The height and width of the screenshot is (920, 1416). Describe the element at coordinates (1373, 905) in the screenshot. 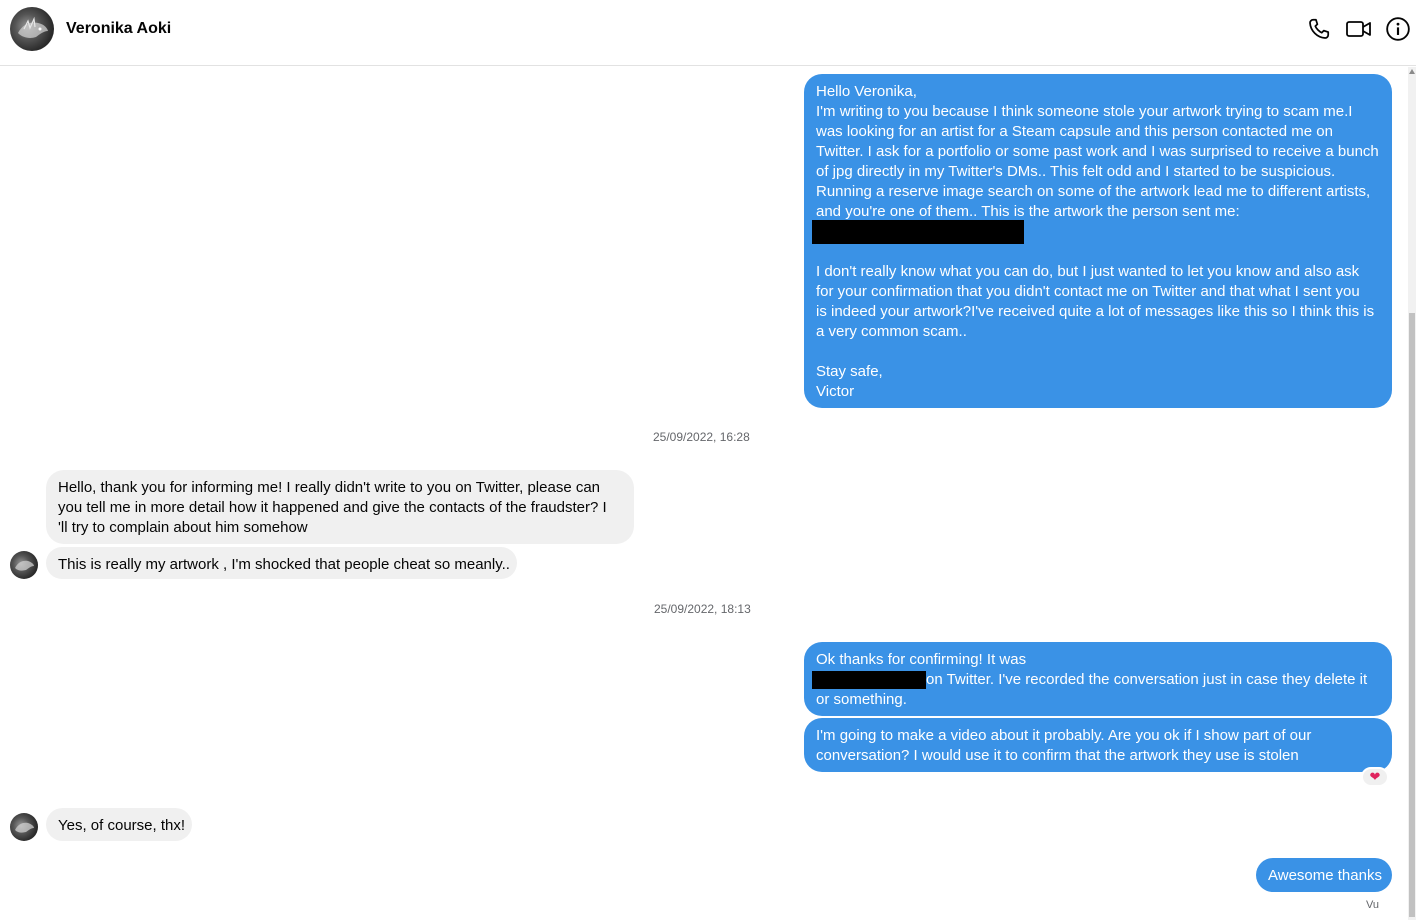

I see `seen-indicator: Vu` at that location.